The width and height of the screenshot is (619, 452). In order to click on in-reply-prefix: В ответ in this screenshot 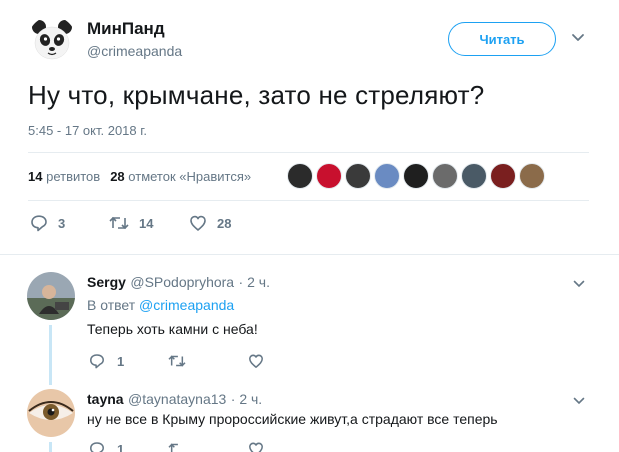, I will do `click(111, 305)`.